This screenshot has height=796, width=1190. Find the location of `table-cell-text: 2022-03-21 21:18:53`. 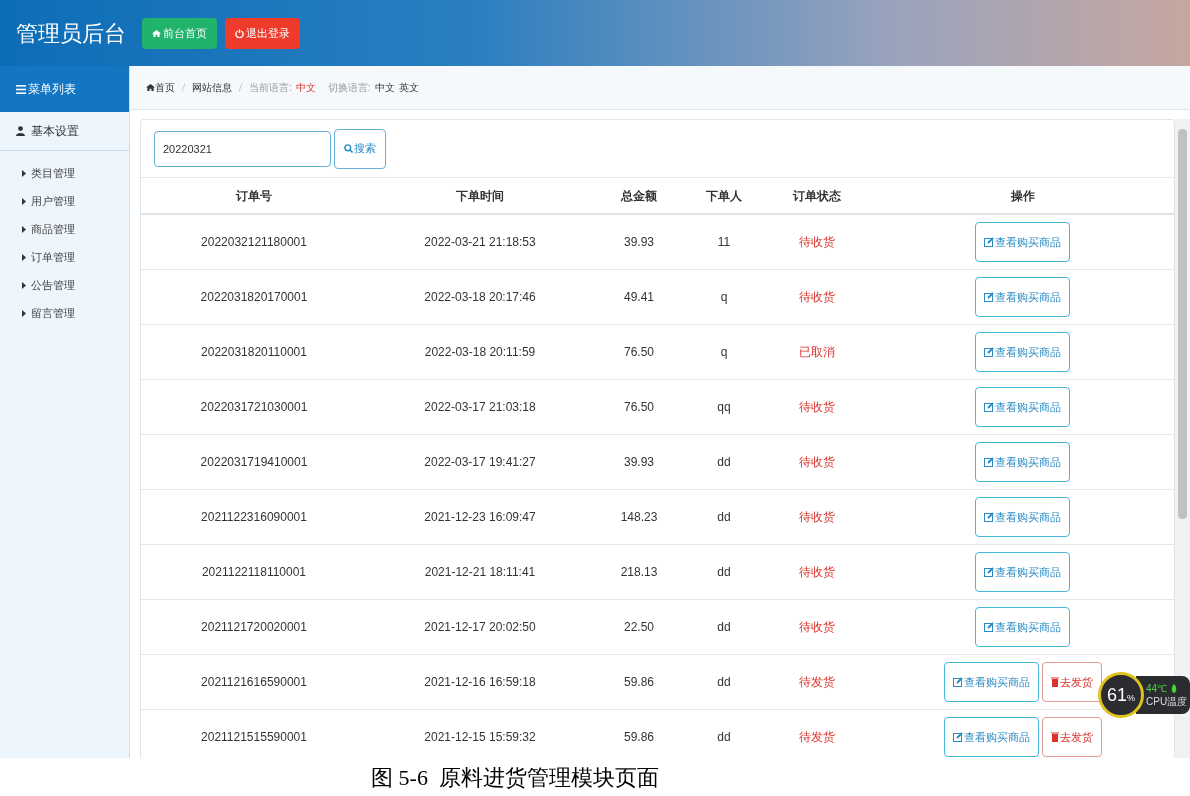

table-cell-text: 2022-03-21 21:18:53 is located at coordinates (480, 242).